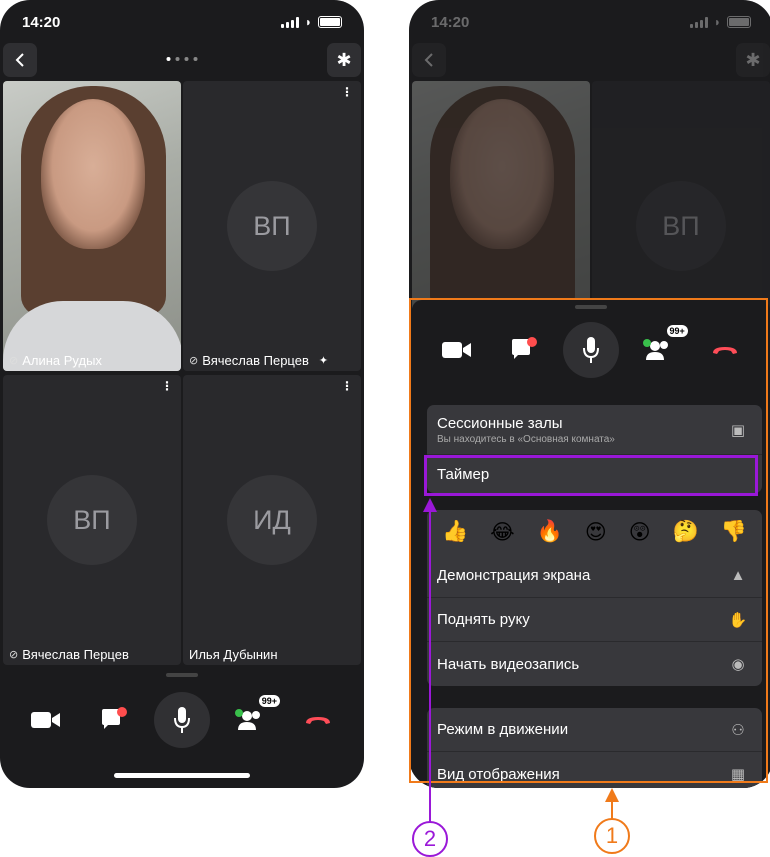 The image size is (770, 857). What do you see at coordinates (612, 836) in the screenshot?
I see `callout-1: 1` at bounding box center [612, 836].